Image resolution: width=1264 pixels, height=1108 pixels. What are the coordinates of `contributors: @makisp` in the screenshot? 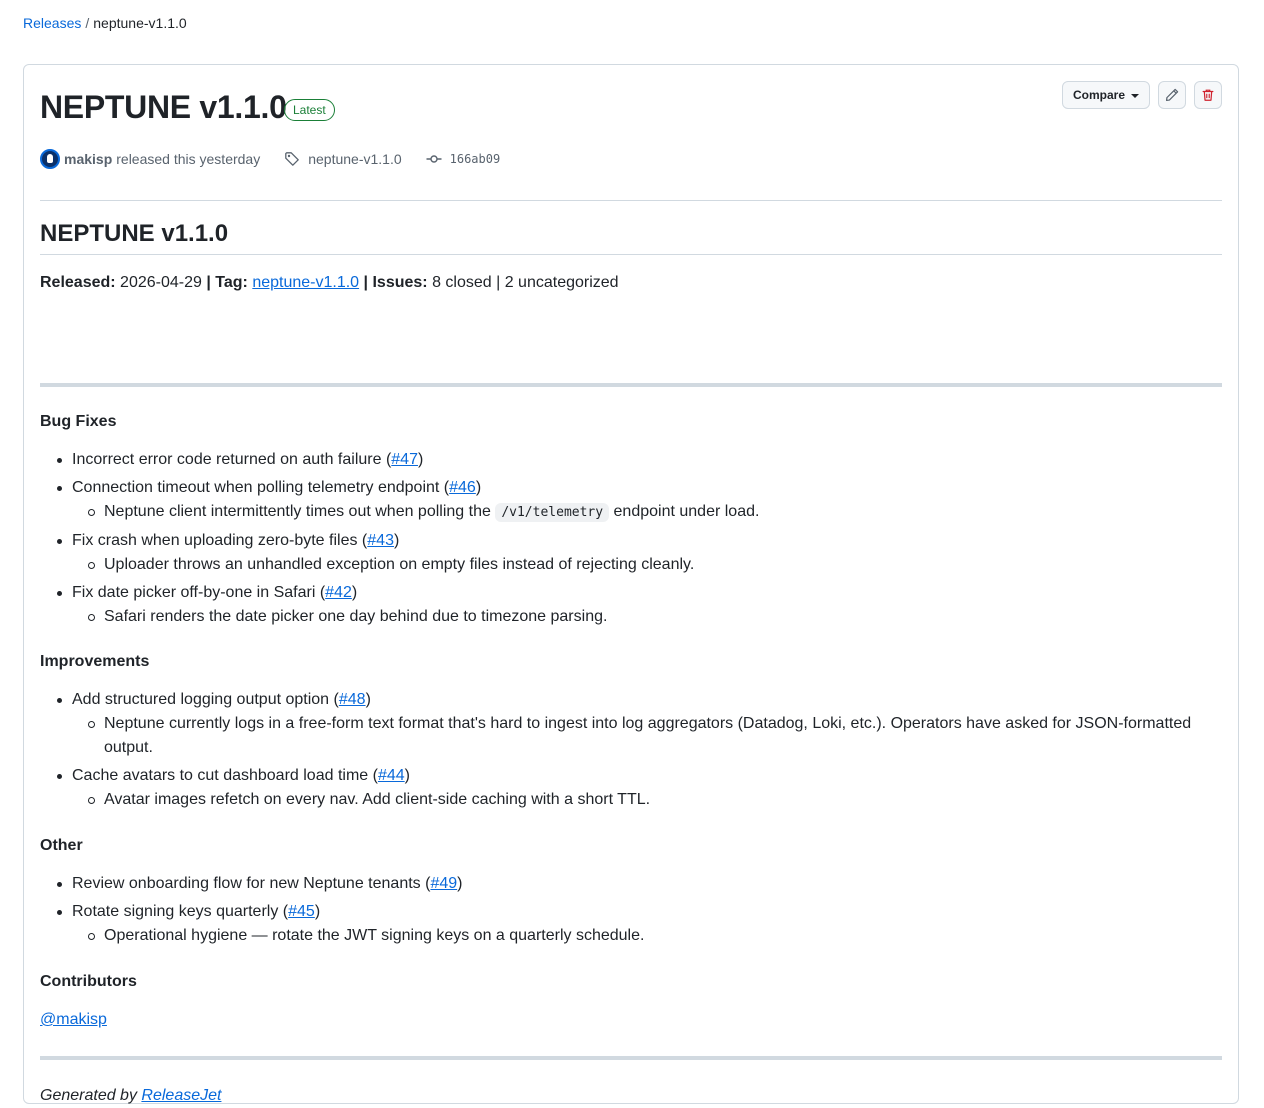 It's located at (73, 1020).